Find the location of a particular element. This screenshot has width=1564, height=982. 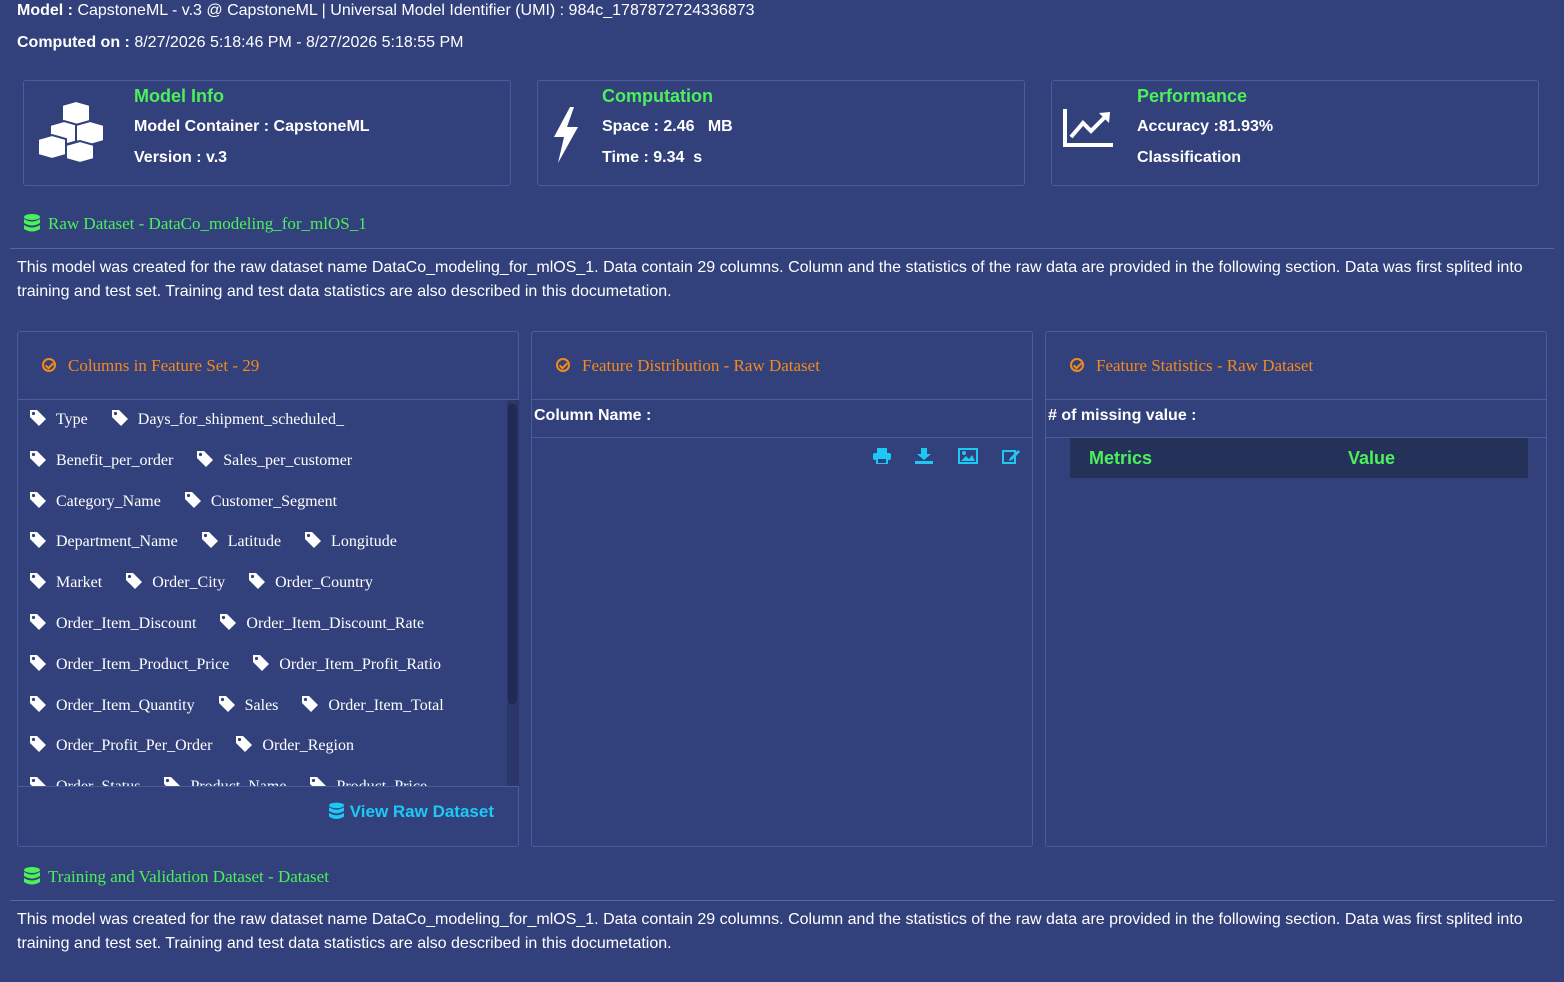

statistics-panel-header: Feature Statistics - Raw Dataset is located at coordinates (1296, 366).